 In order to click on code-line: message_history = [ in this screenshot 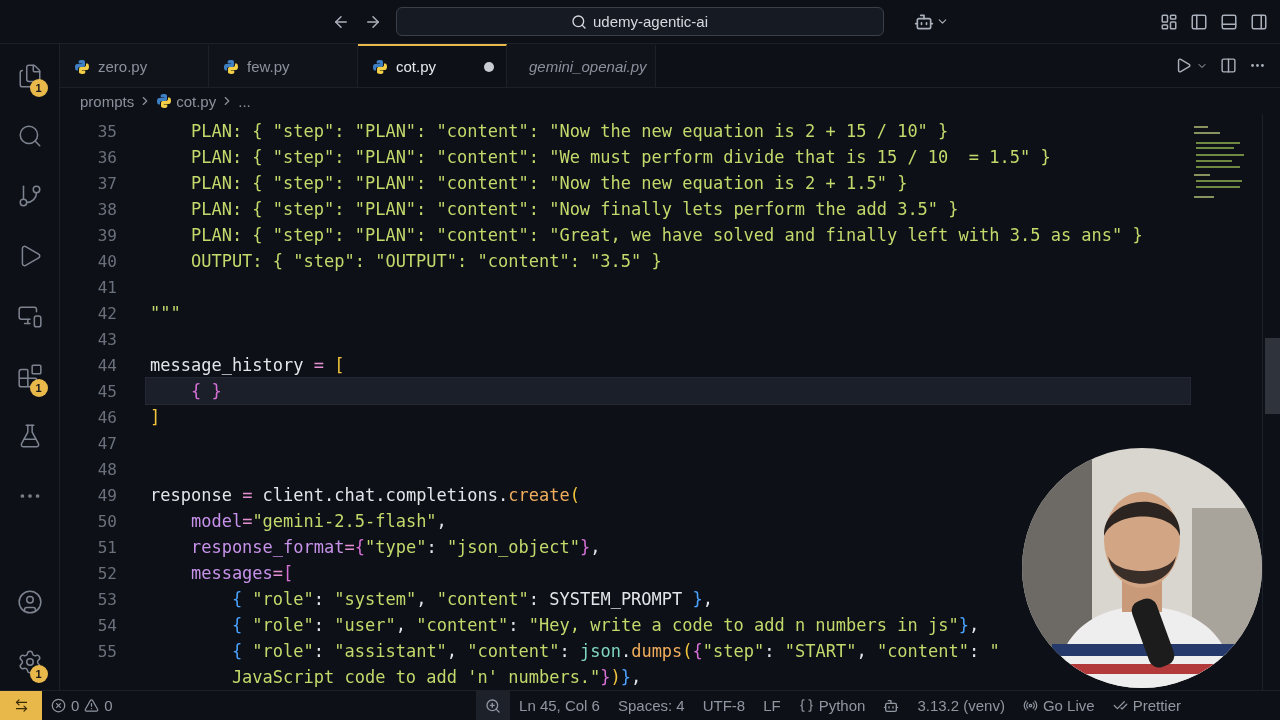, I will do `click(247, 365)`.